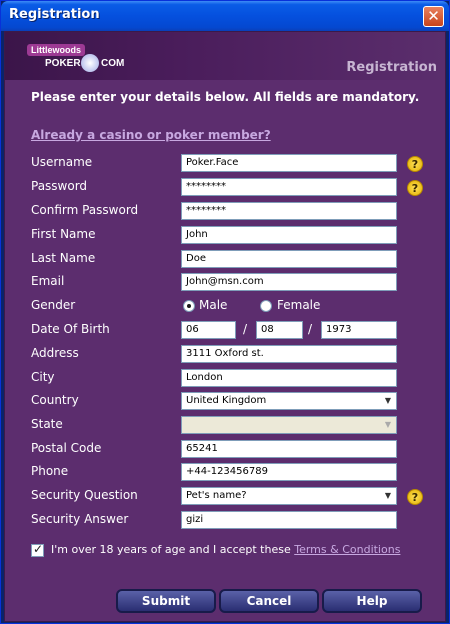 The width and height of the screenshot is (450, 624). I want to click on first-name-row: First Name John, so click(231, 235).